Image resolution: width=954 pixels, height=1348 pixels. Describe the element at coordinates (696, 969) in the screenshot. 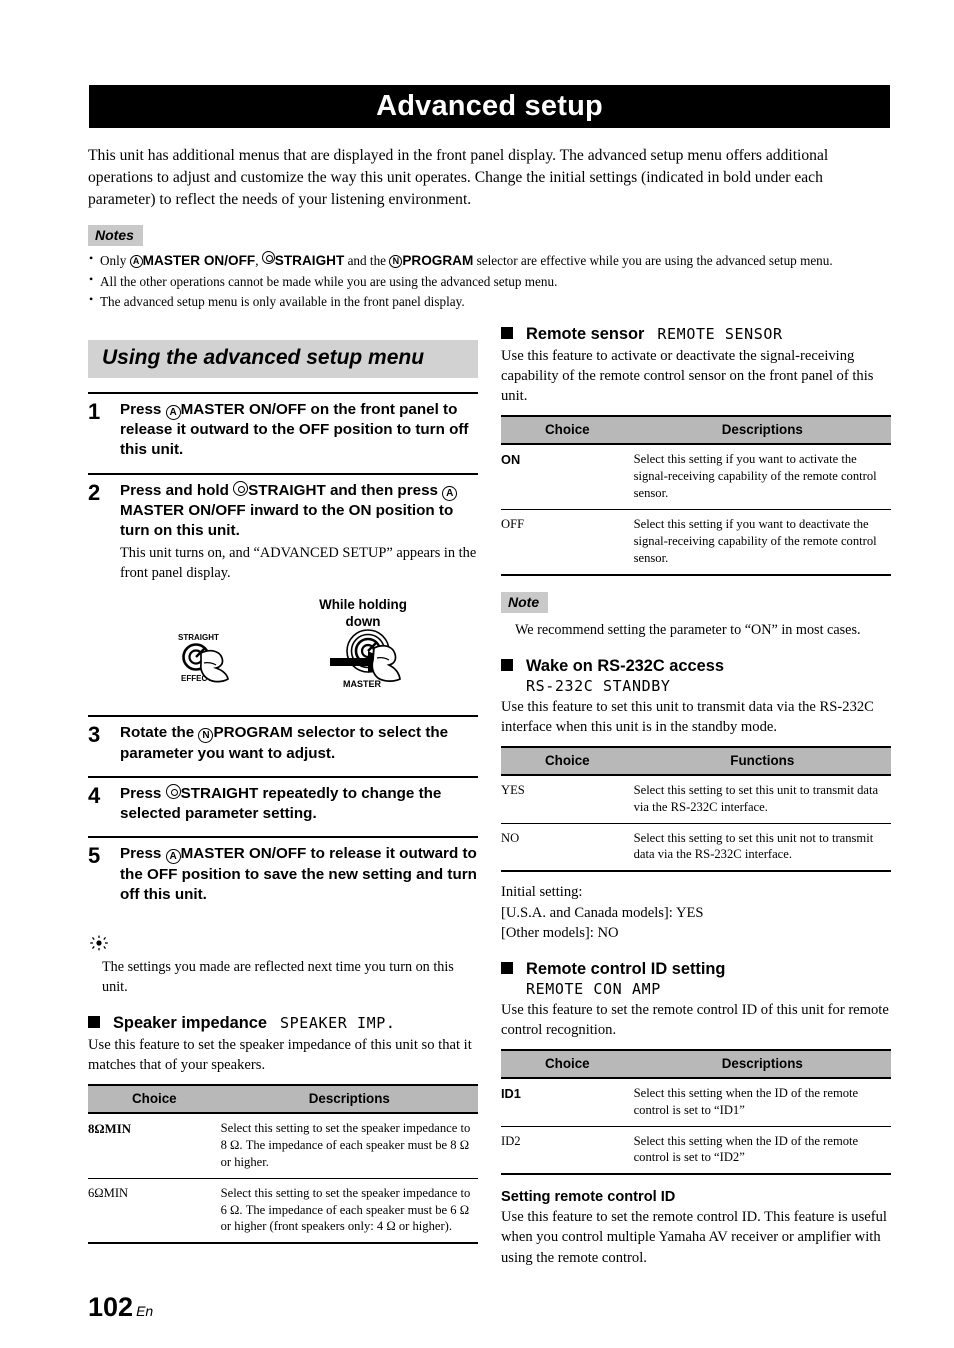

I see `remote-id-heading: Remote control ID setting` at that location.